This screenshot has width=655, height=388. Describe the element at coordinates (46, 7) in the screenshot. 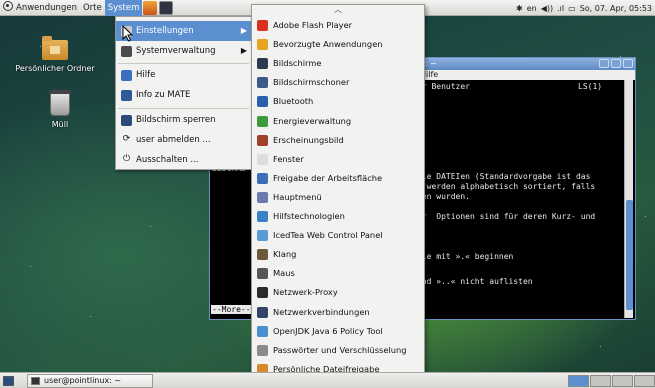

I see `applications-menu-label: Anwendungen` at that location.